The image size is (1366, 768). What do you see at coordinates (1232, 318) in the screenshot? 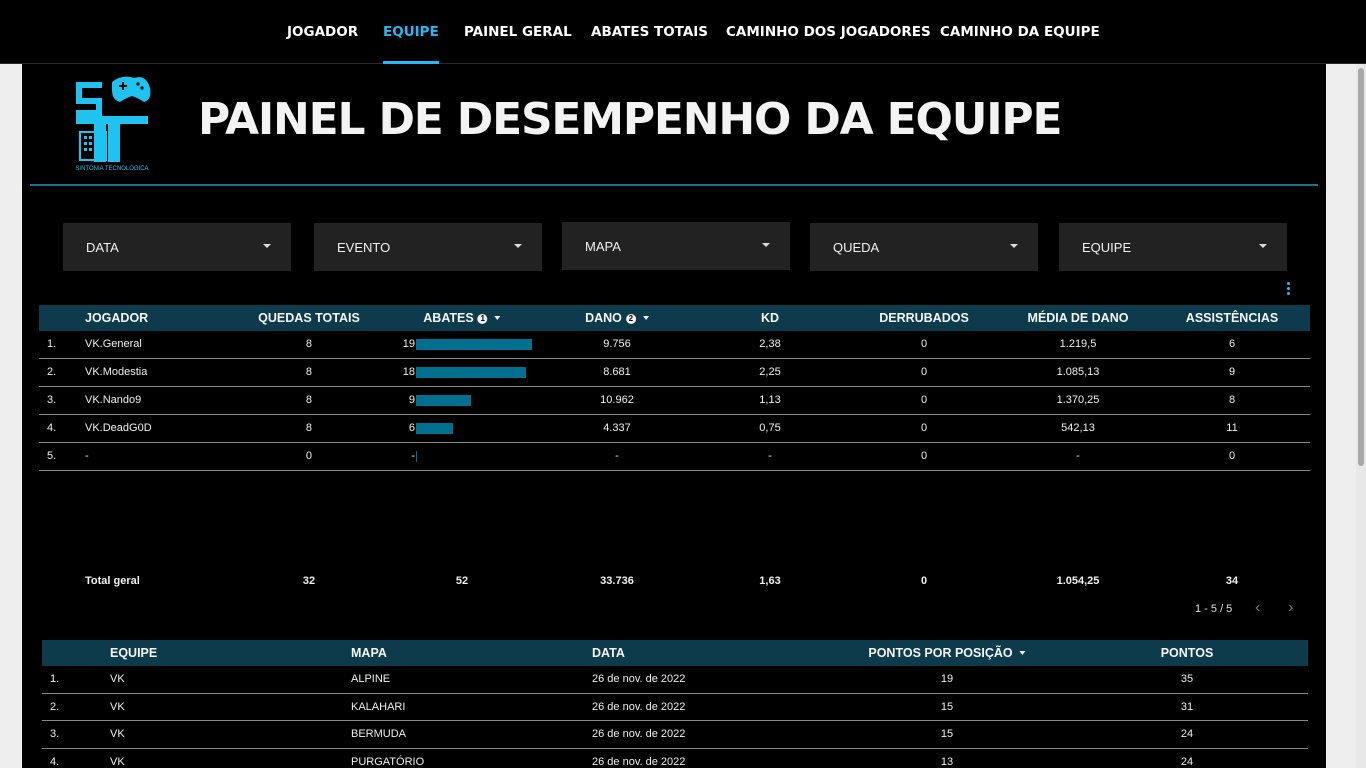
I see `header-assistencias: ASSISTÊNCIAS` at bounding box center [1232, 318].